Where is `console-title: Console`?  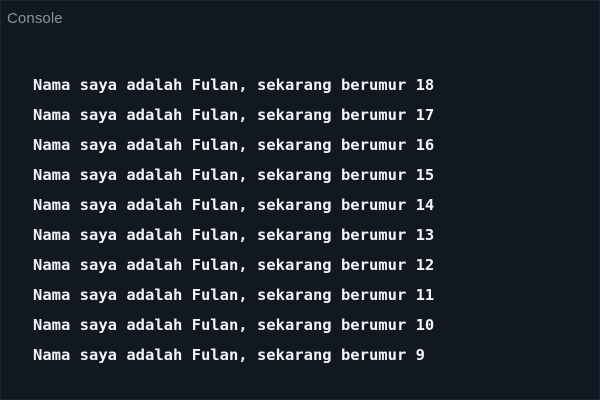 console-title: Console is located at coordinates (35, 18).